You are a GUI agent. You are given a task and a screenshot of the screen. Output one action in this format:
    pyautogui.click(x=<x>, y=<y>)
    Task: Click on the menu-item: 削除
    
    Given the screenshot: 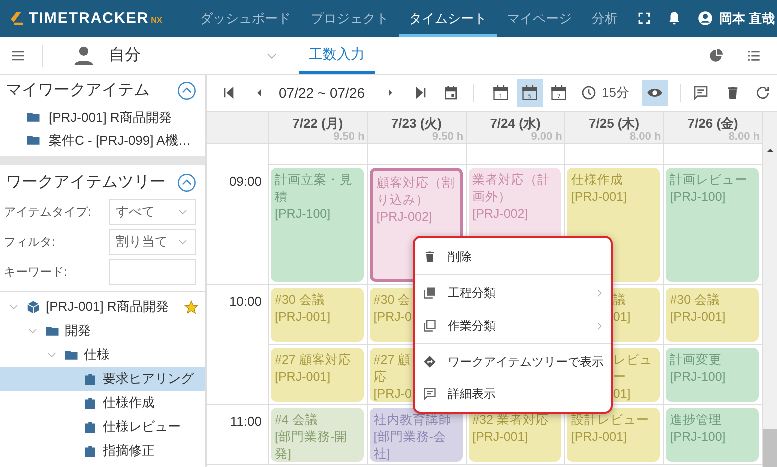 What is the action you would take?
    pyautogui.click(x=513, y=257)
    